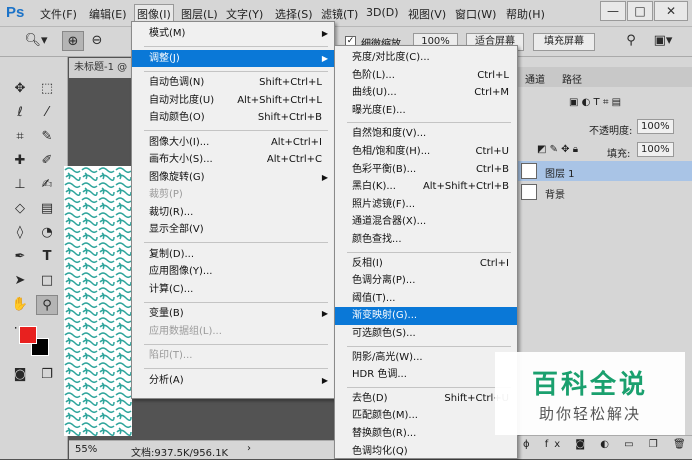  What do you see at coordinates (233, 178) in the screenshot?
I see `menu-item: 图像旋转(G) ▶` at bounding box center [233, 178].